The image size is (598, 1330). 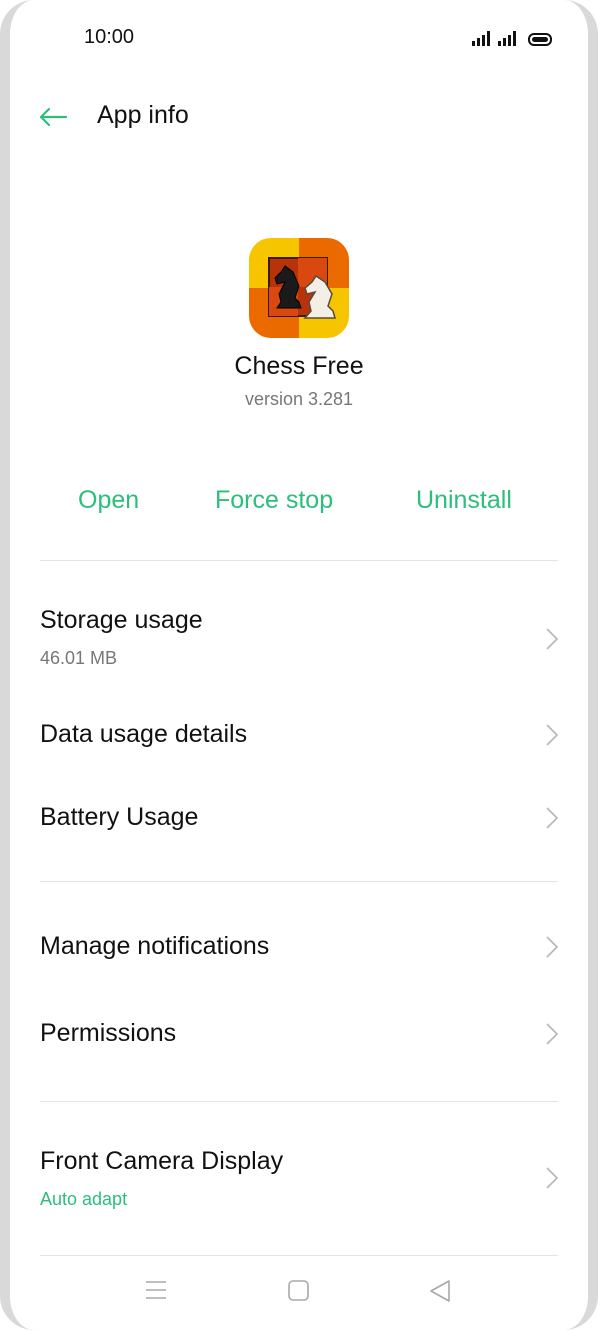 I want to click on status-time: 10:00, so click(x=109, y=37).